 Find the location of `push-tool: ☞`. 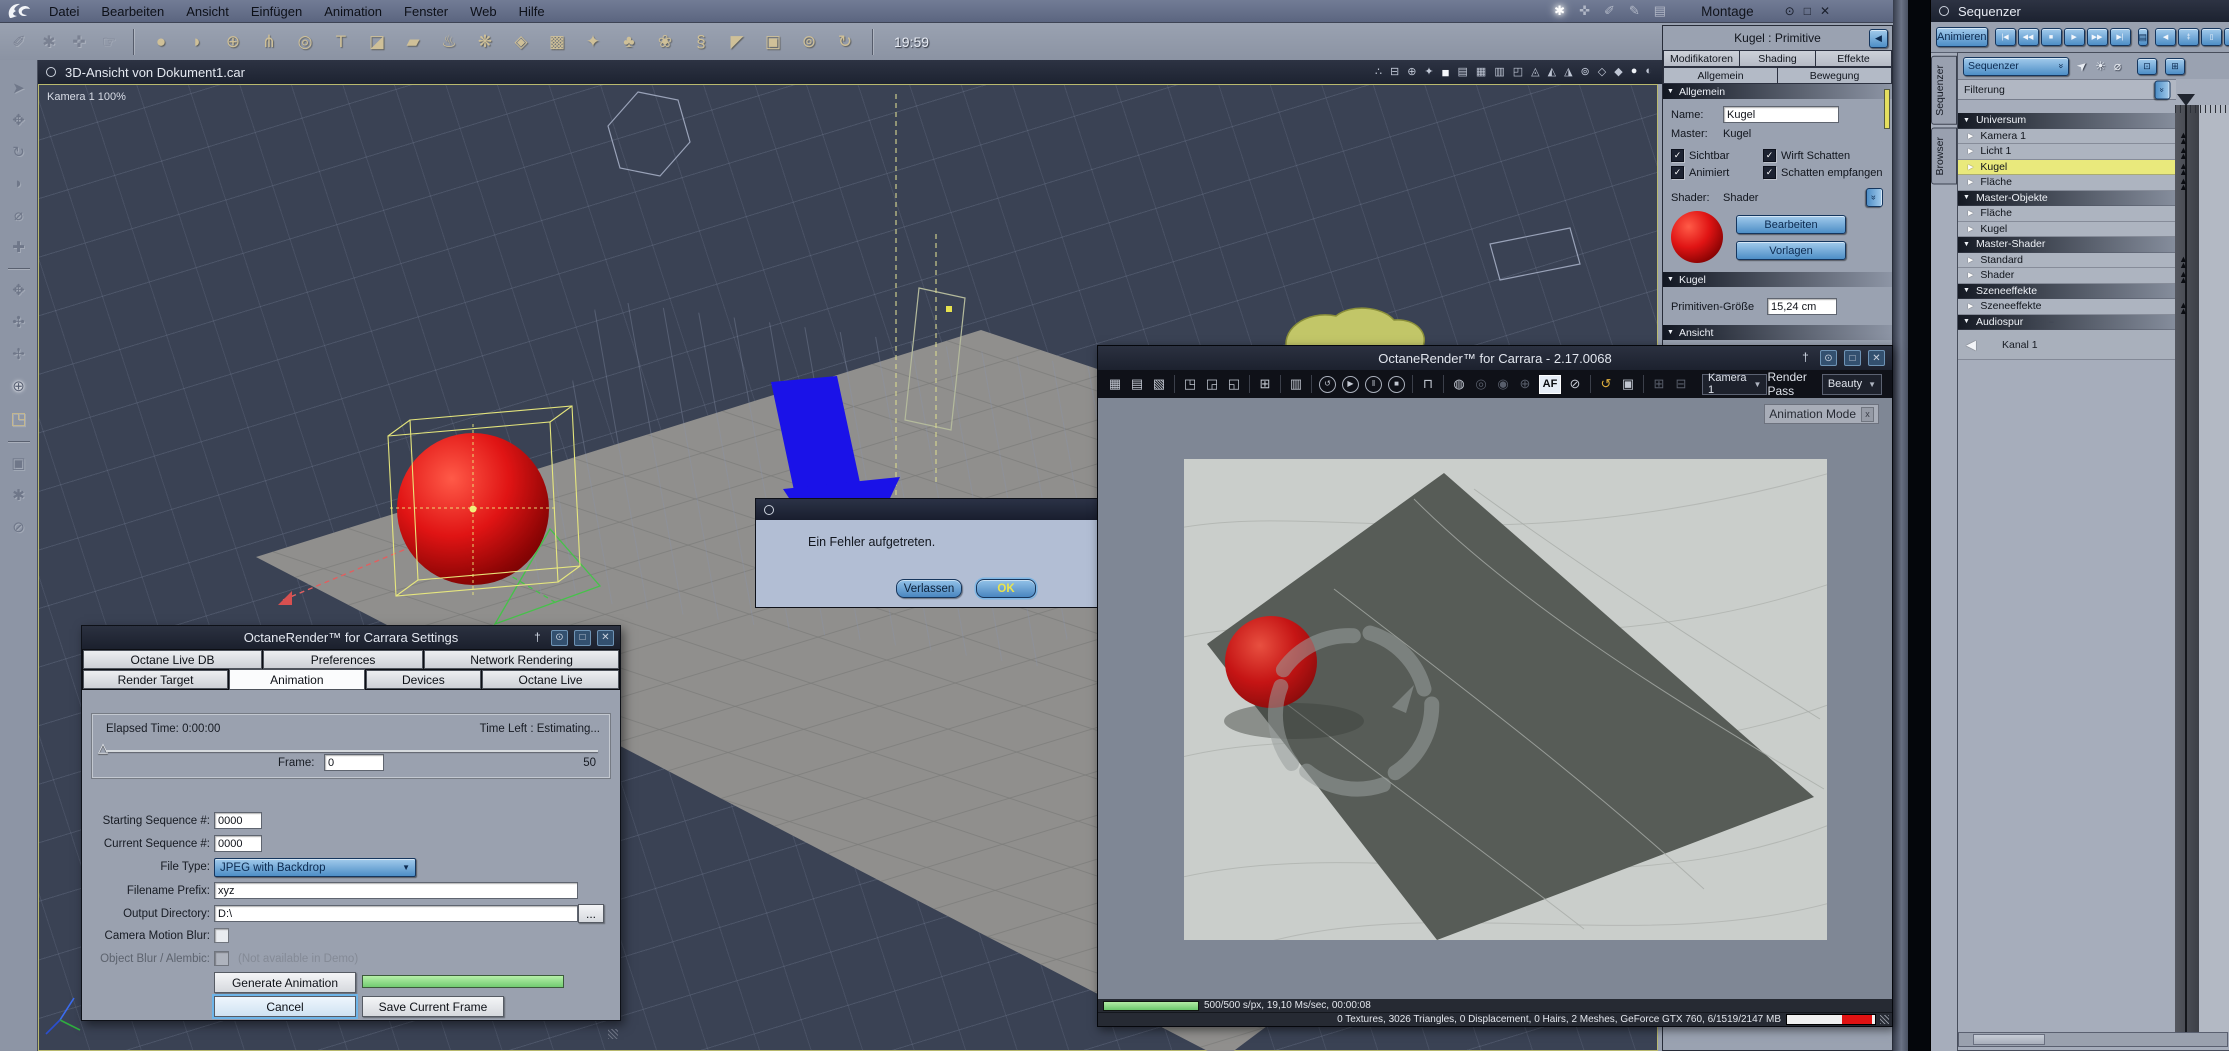

push-tool: ☞ is located at coordinates (109, 42).